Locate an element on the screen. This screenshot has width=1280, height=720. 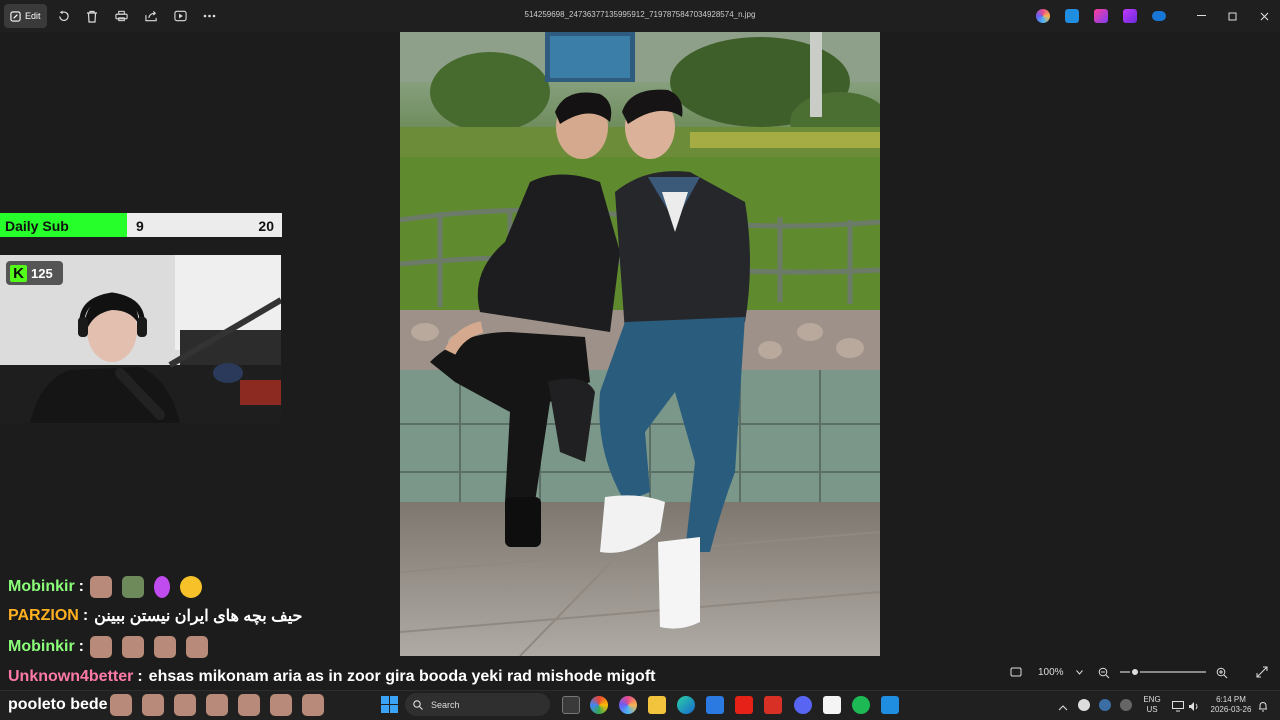
language-code: ENG is located at coordinates (1152, 699).